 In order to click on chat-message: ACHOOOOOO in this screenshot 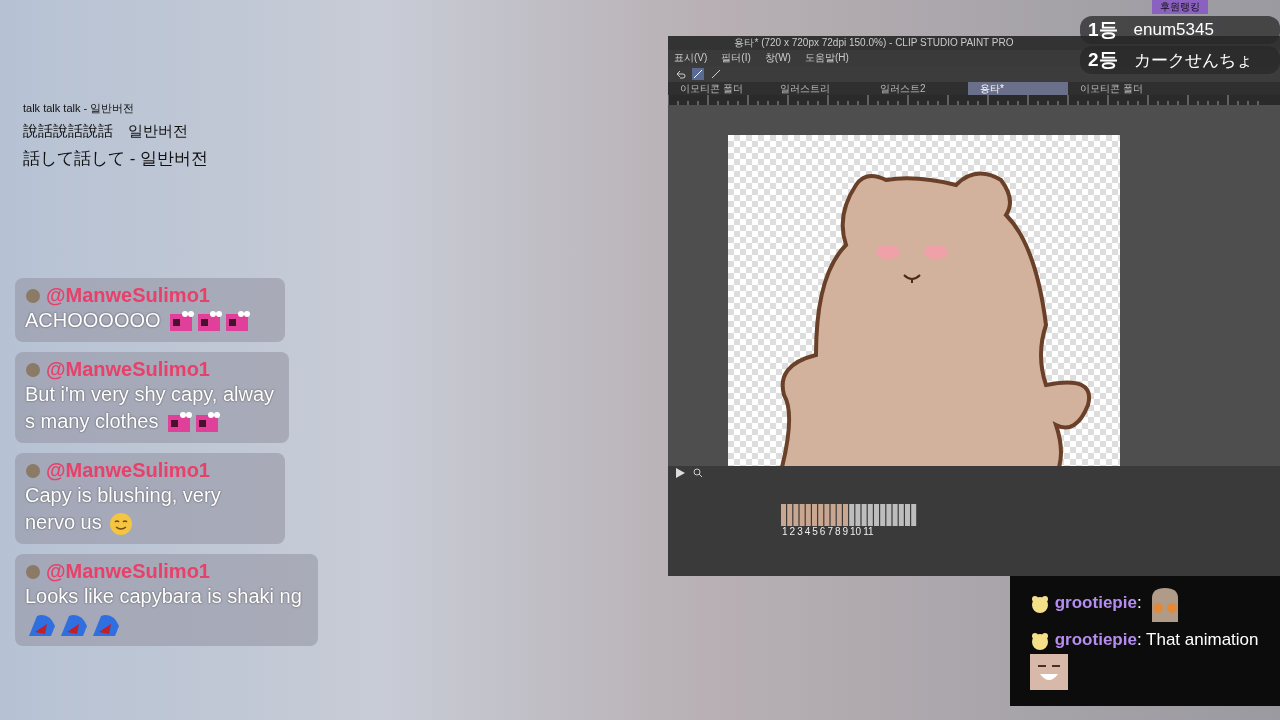, I will do `click(150, 320)`.